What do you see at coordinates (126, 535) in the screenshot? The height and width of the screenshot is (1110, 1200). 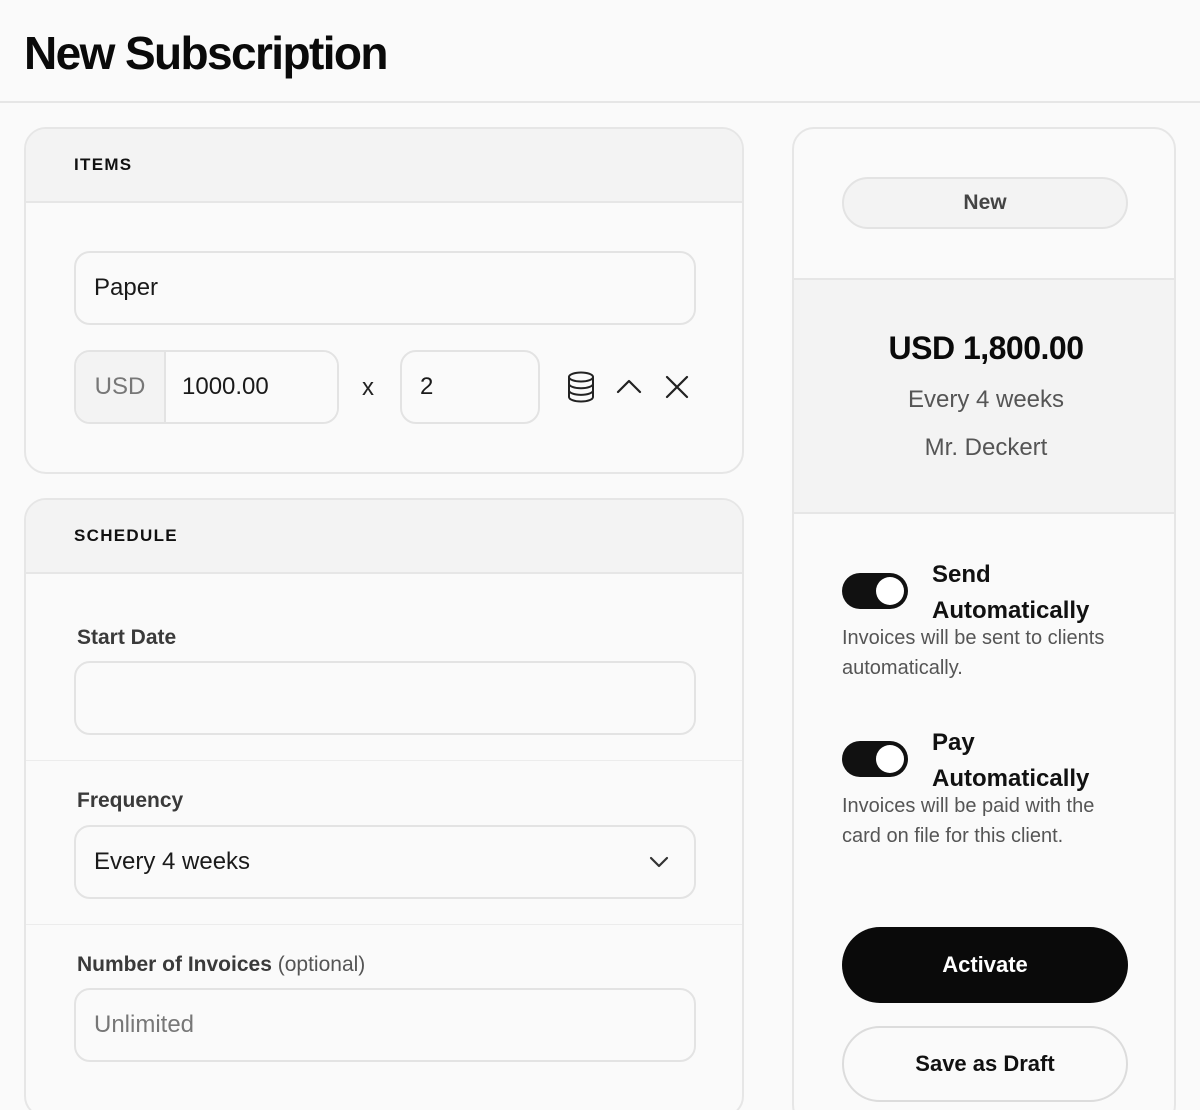 I see `schedule-heading: SCHEDULE` at bounding box center [126, 535].